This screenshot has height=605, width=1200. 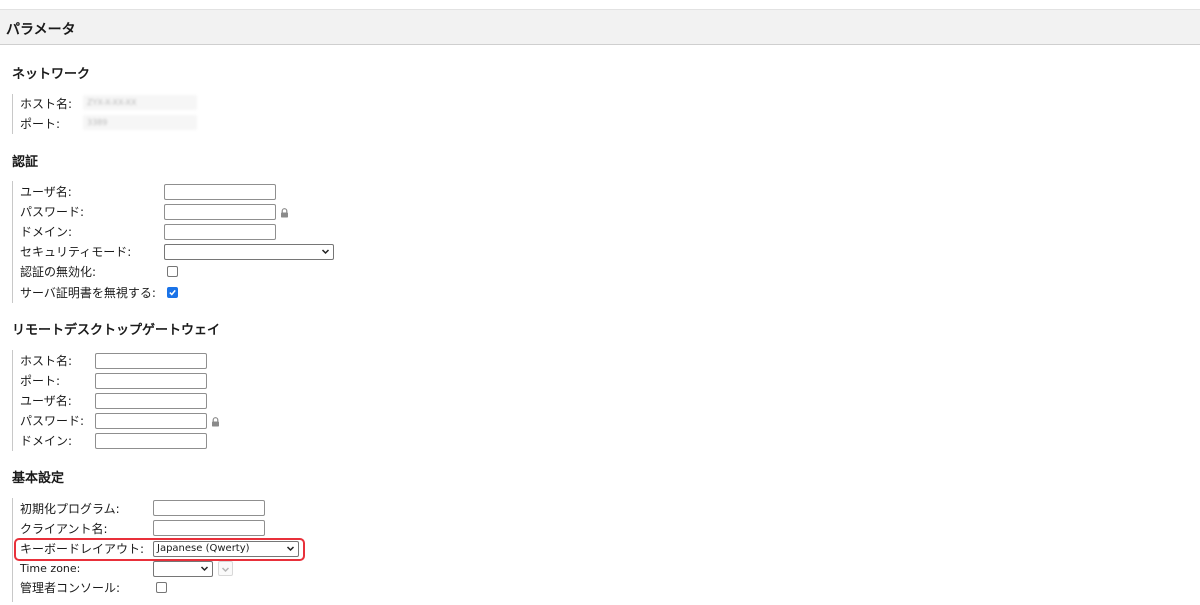 I want to click on security-mode-select, so click(x=249, y=252).